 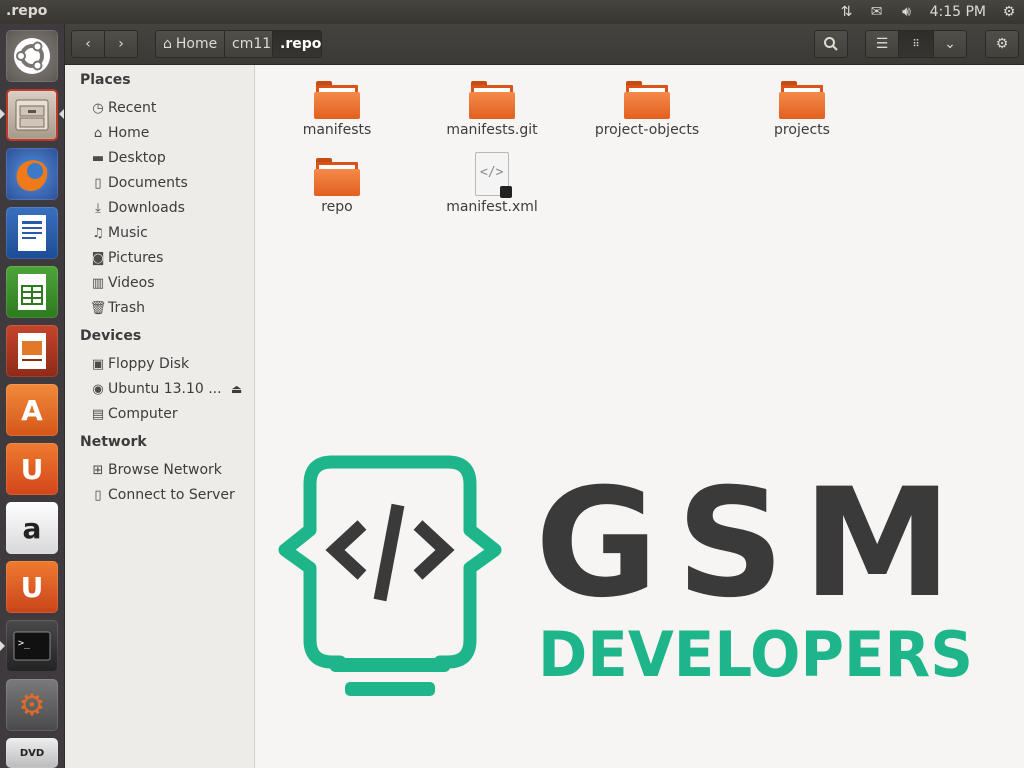 I want to click on sidebar-item-music: ♫ Music, so click(x=170, y=233).